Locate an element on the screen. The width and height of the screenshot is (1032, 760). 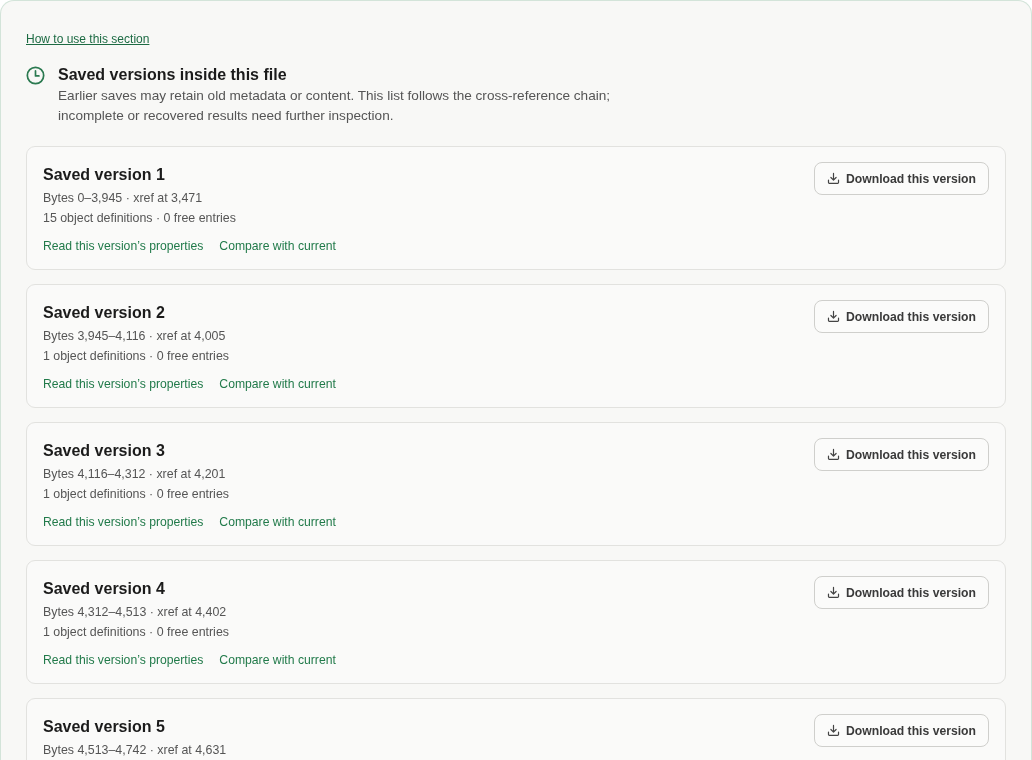
version-title: Saved version 4 is located at coordinates (104, 589).